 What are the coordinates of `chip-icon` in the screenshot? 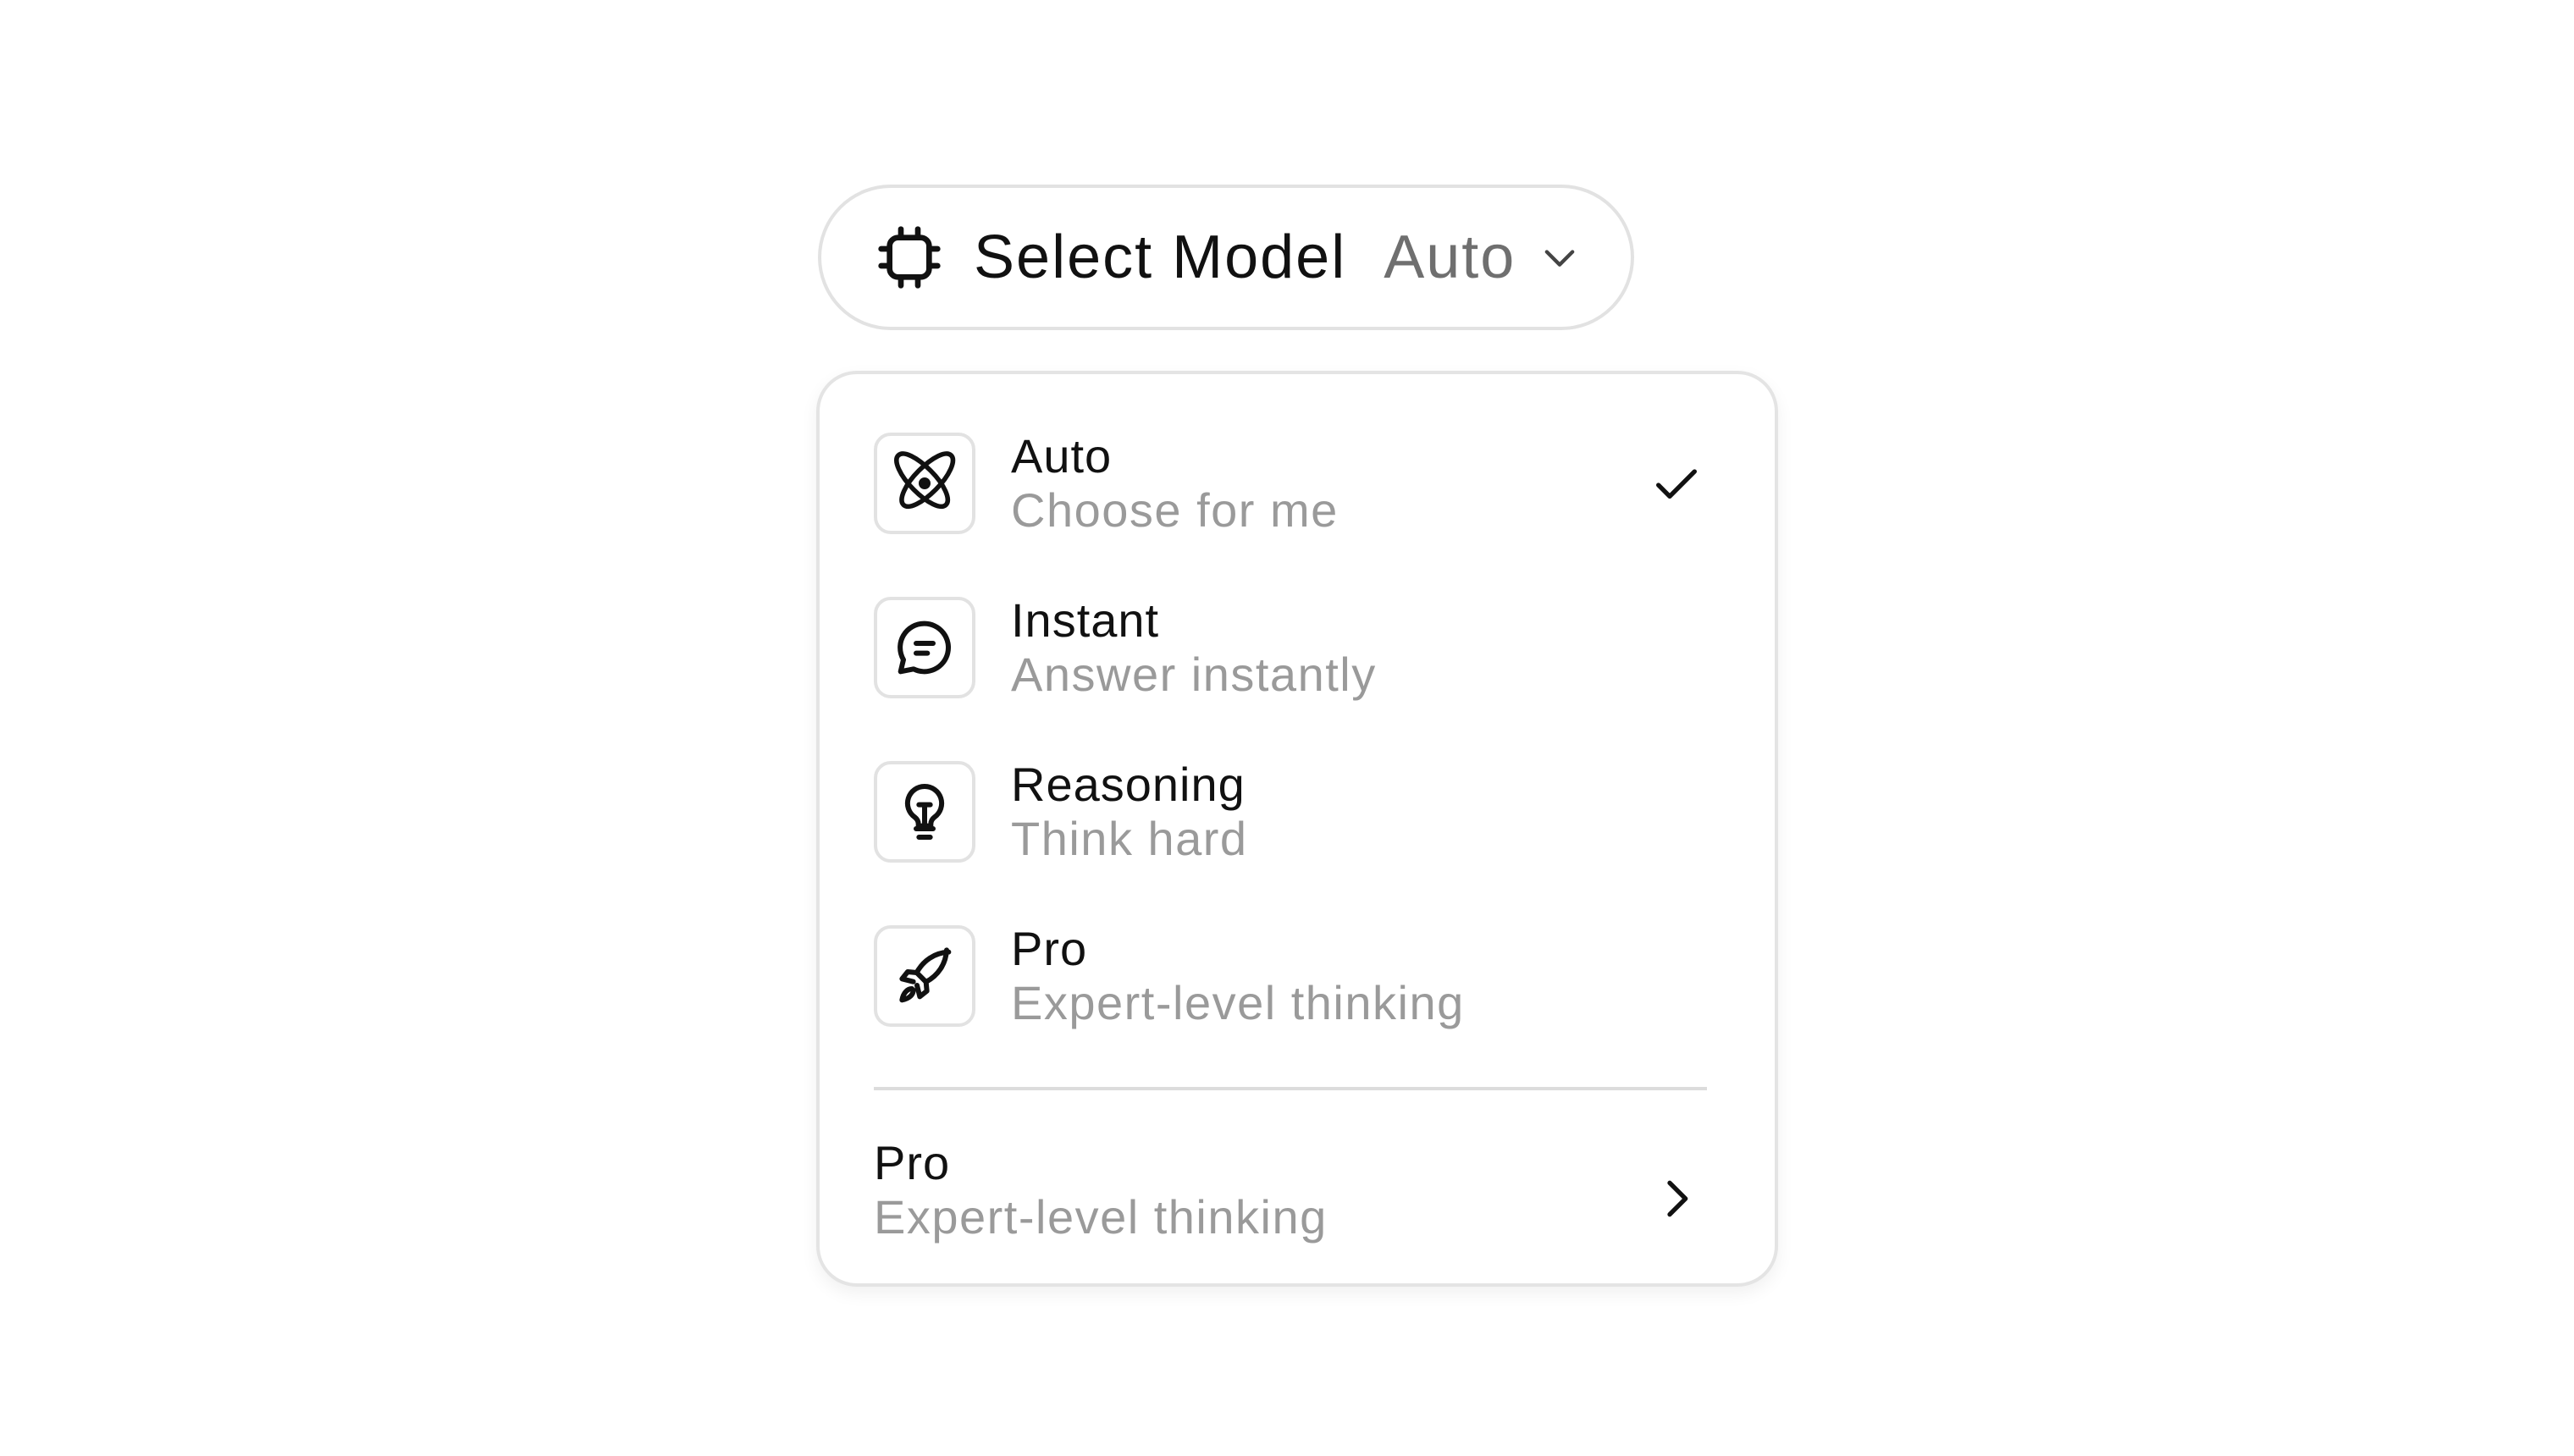 It's located at (909, 257).